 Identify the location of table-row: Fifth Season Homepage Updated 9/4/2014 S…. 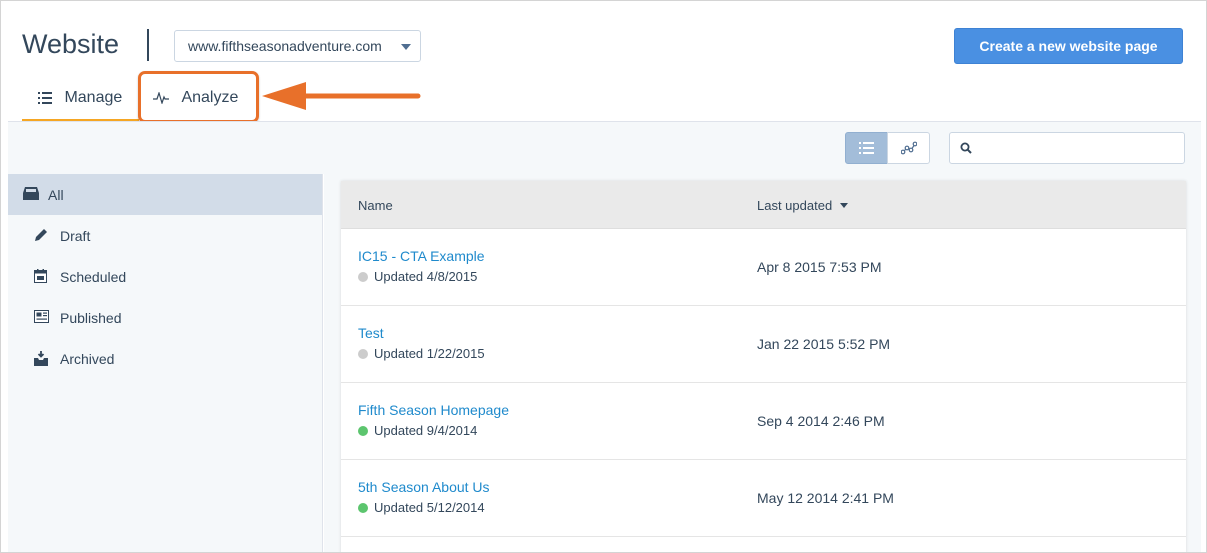
(763, 421).